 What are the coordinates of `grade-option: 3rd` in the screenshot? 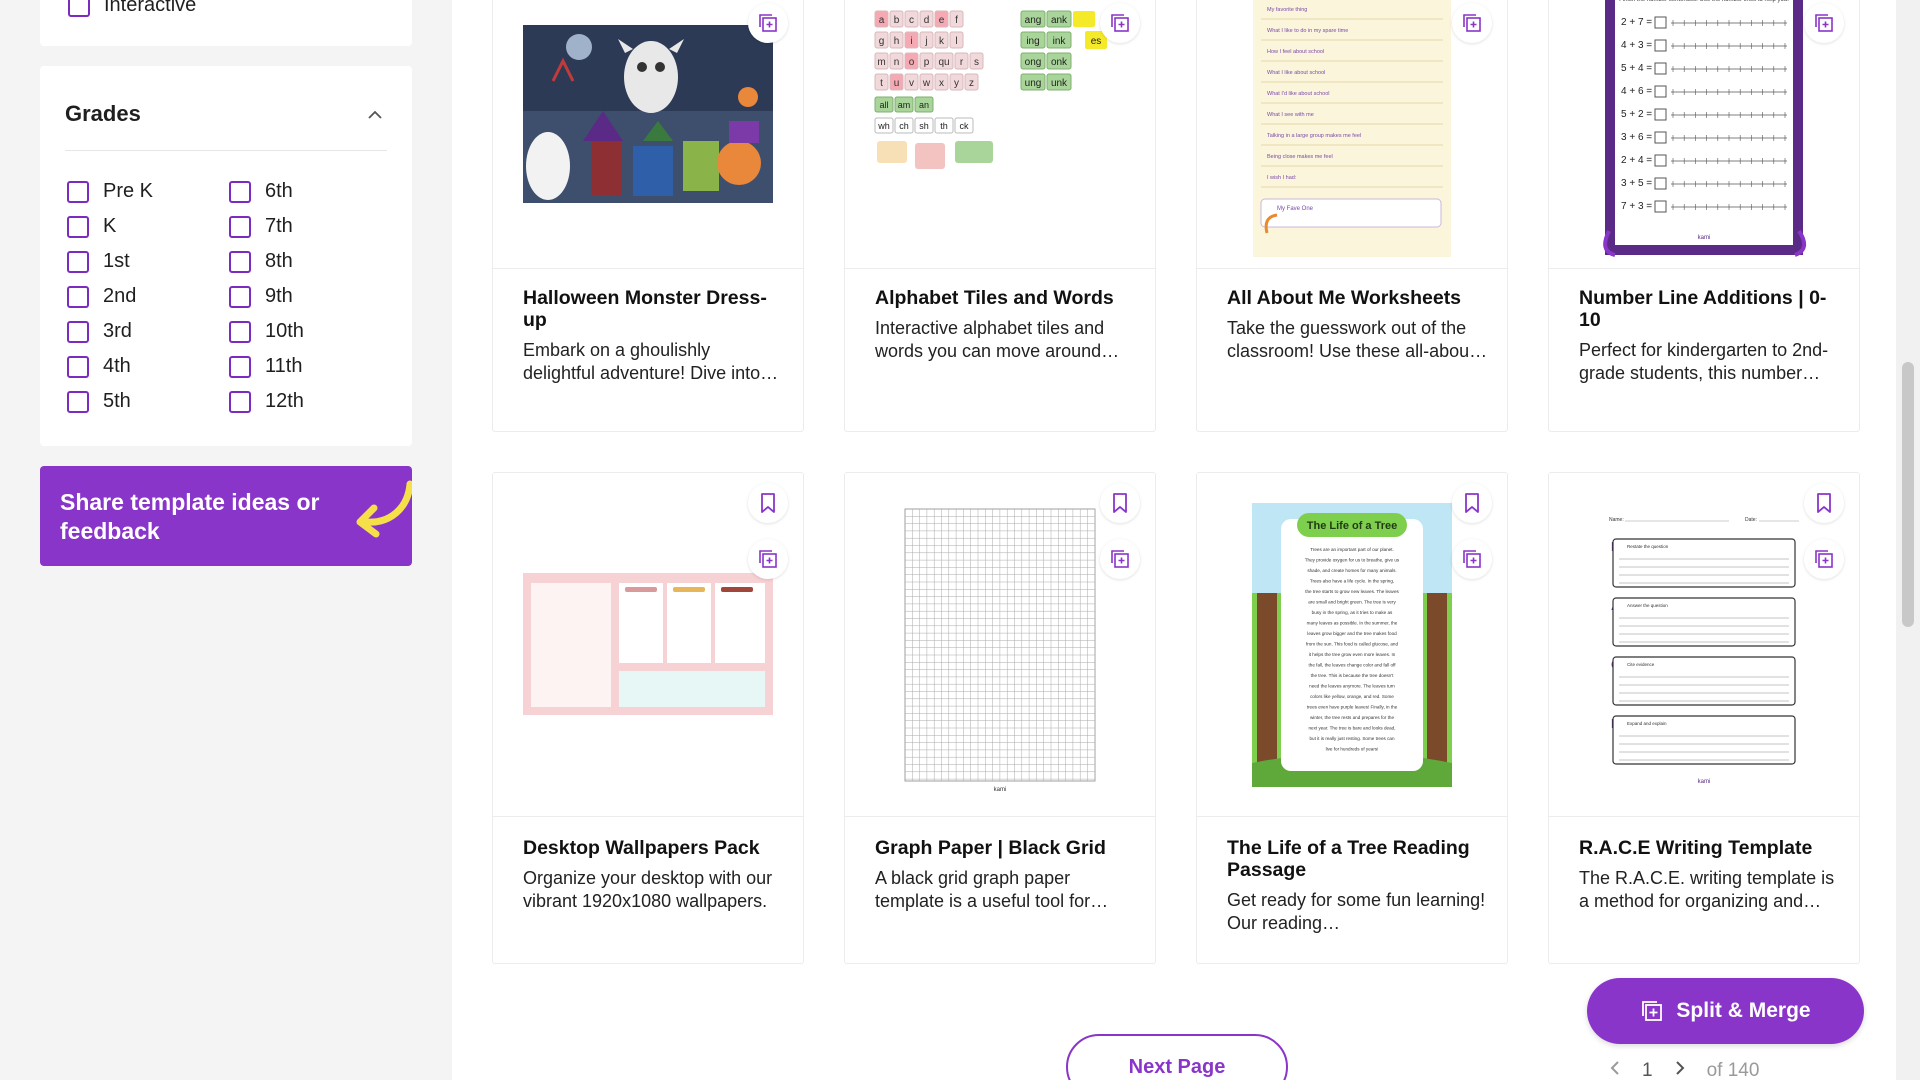 It's located at (110, 331).